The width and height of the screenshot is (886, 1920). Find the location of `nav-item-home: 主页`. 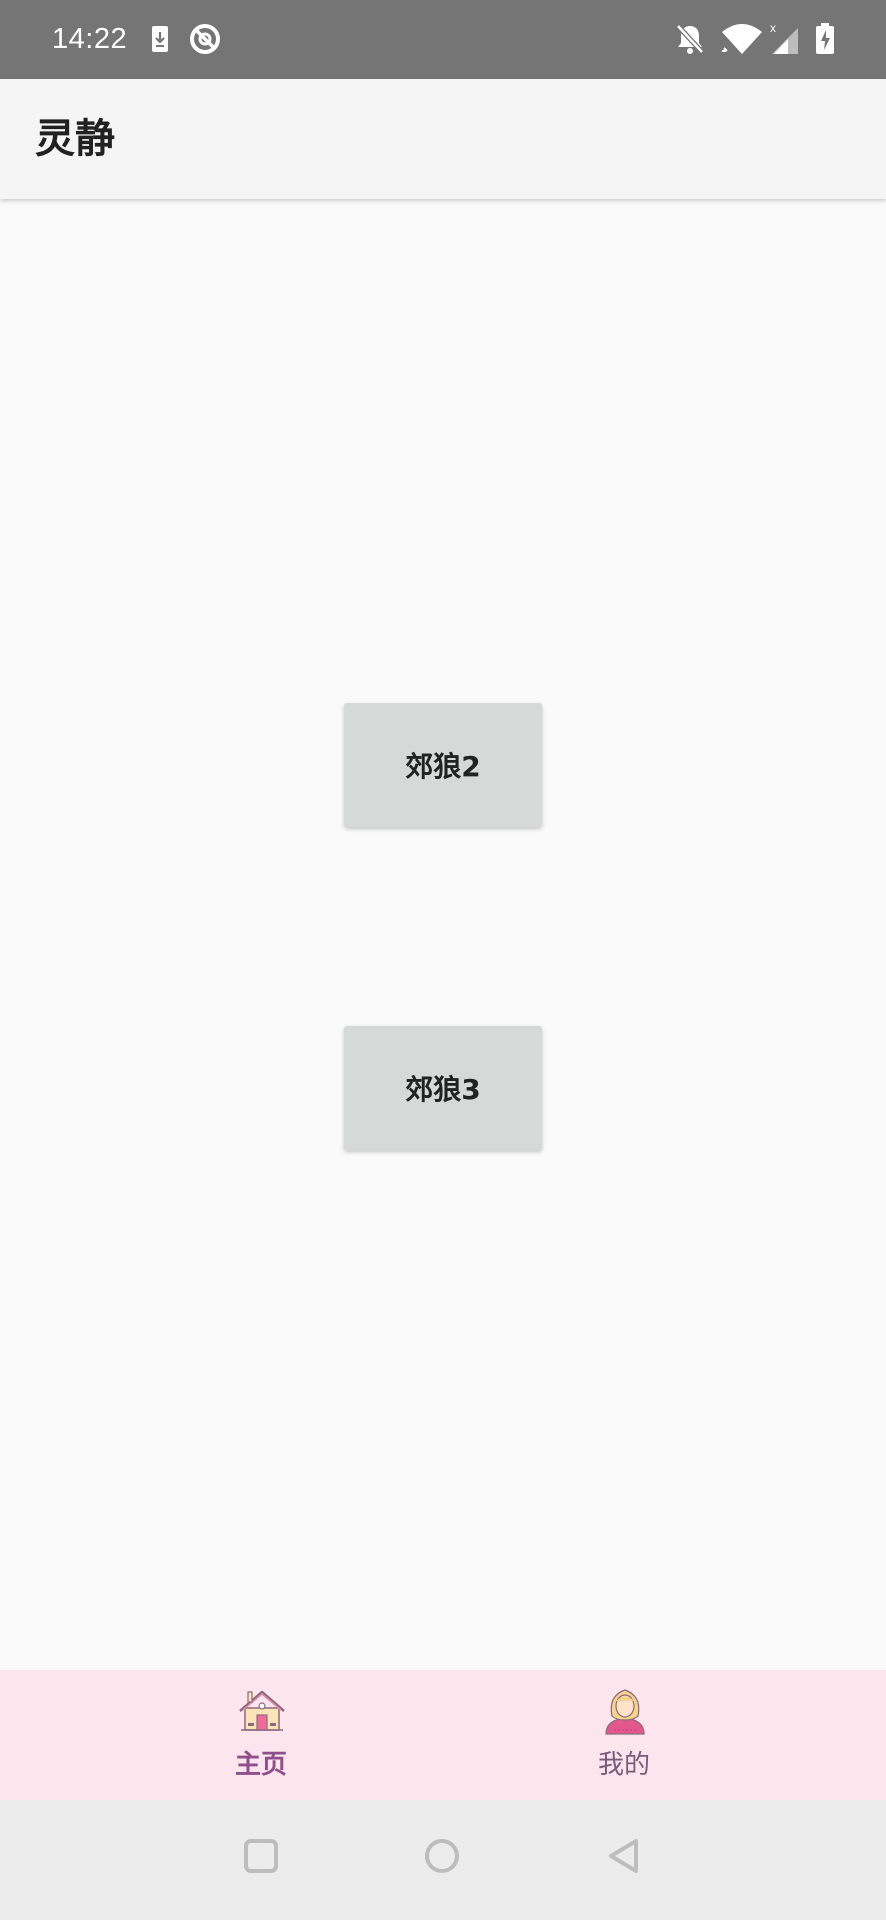

nav-item-home: 主页 is located at coordinates (261, 1735).